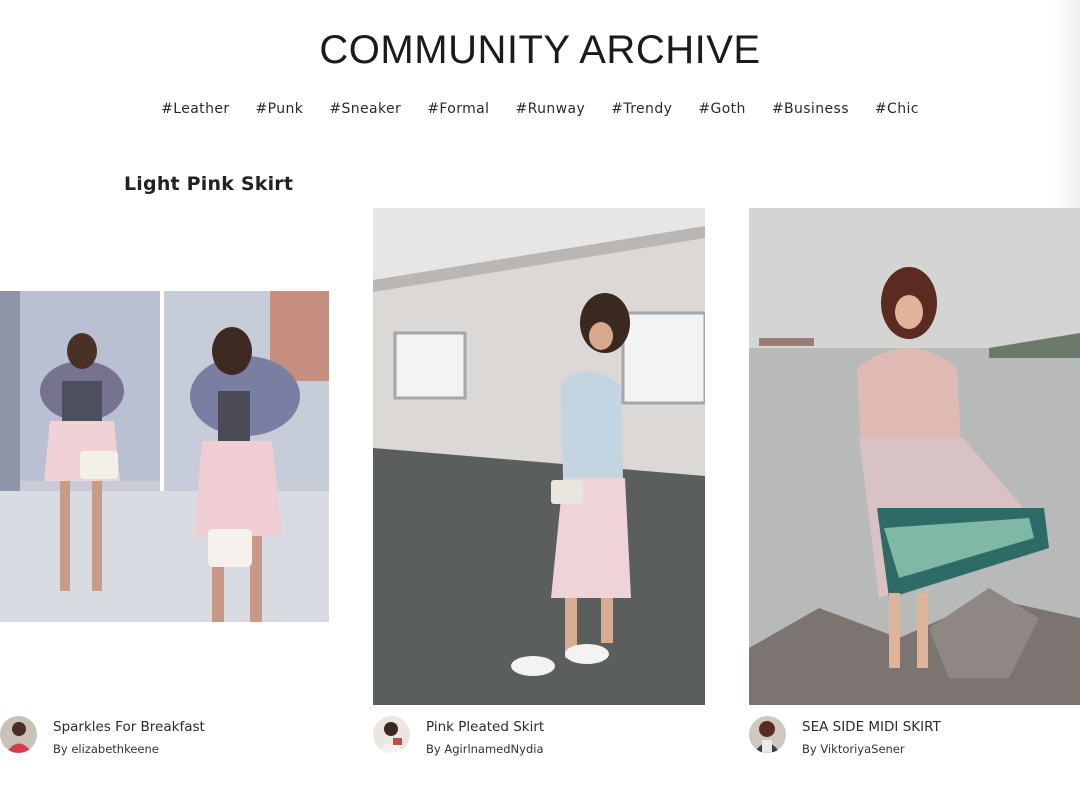 The width and height of the screenshot is (1080, 785). Describe the element at coordinates (129, 727) in the screenshot. I see `post-title: Sparkles For Breakfast` at that location.